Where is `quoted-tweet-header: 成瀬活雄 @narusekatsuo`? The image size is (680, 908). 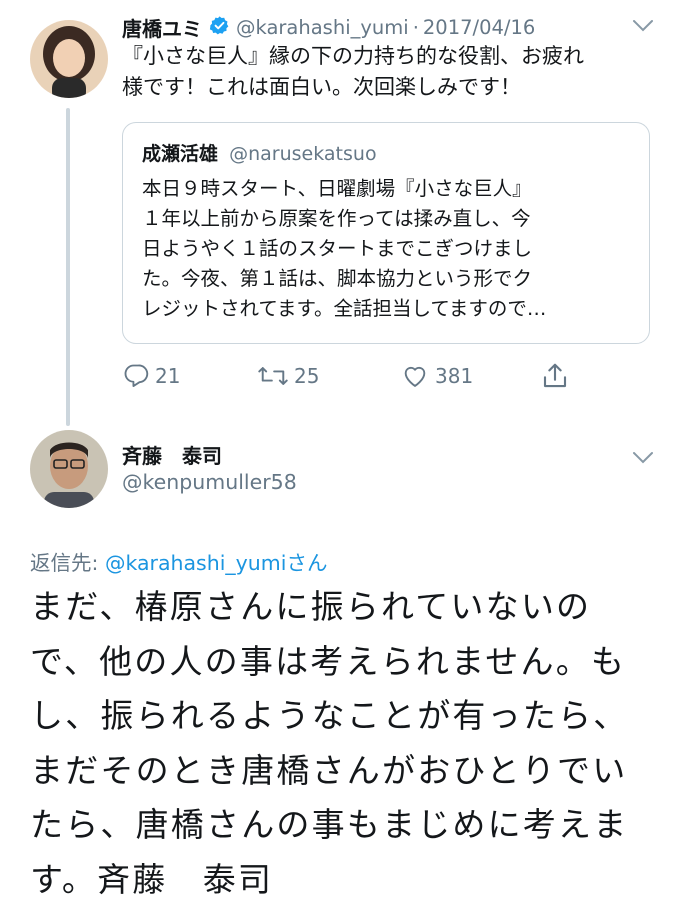
quoted-tweet-header: 成瀬活雄 @narusekatsuo is located at coordinates (259, 152).